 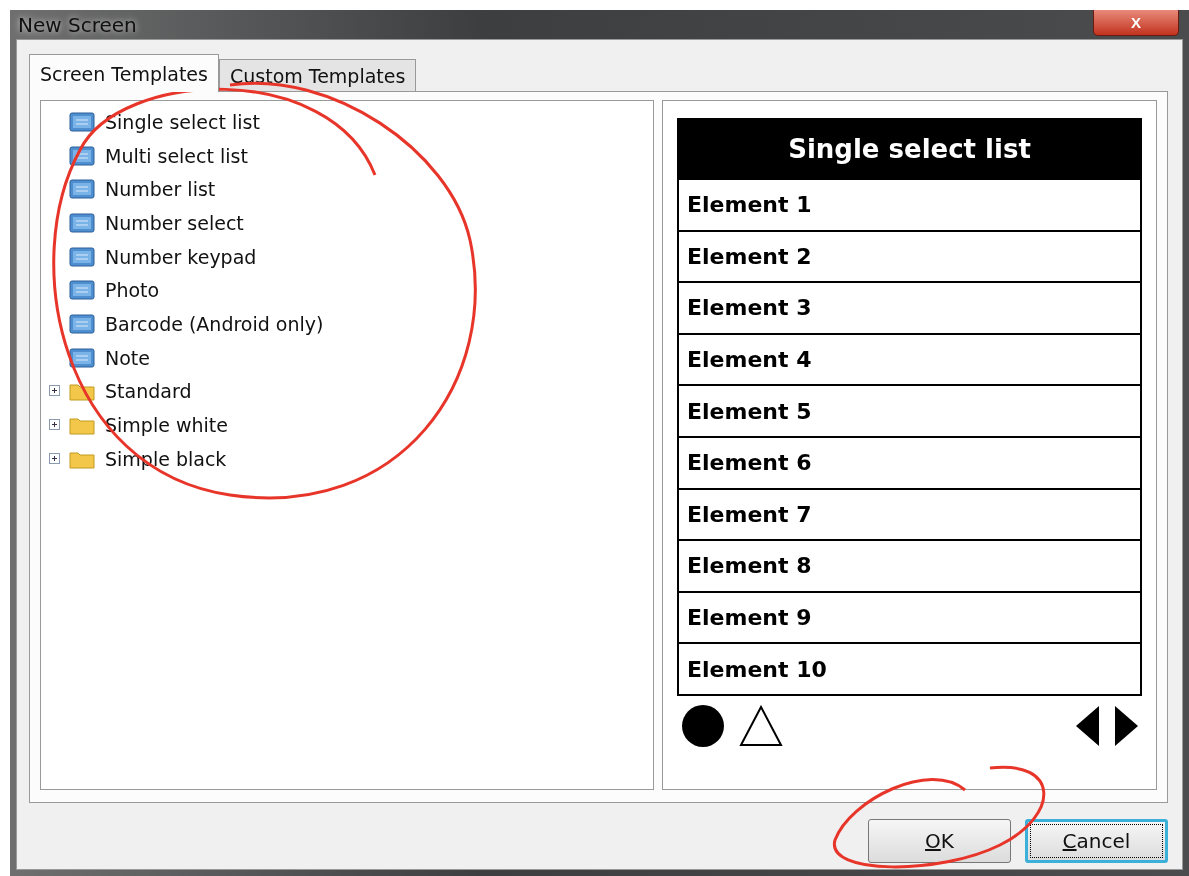 I want to click on list-element: Element 8, so click(x=909, y=566).